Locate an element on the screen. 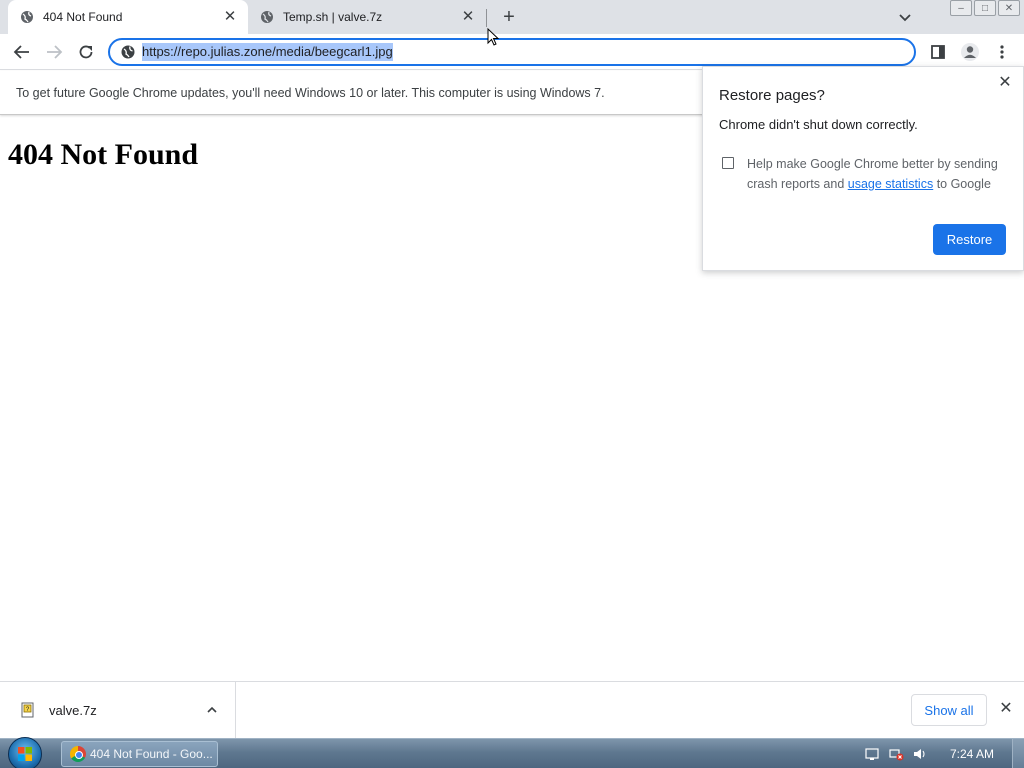 The height and width of the screenshot is (768, 1024). network-error-icon is located at coordinates (896, 754).